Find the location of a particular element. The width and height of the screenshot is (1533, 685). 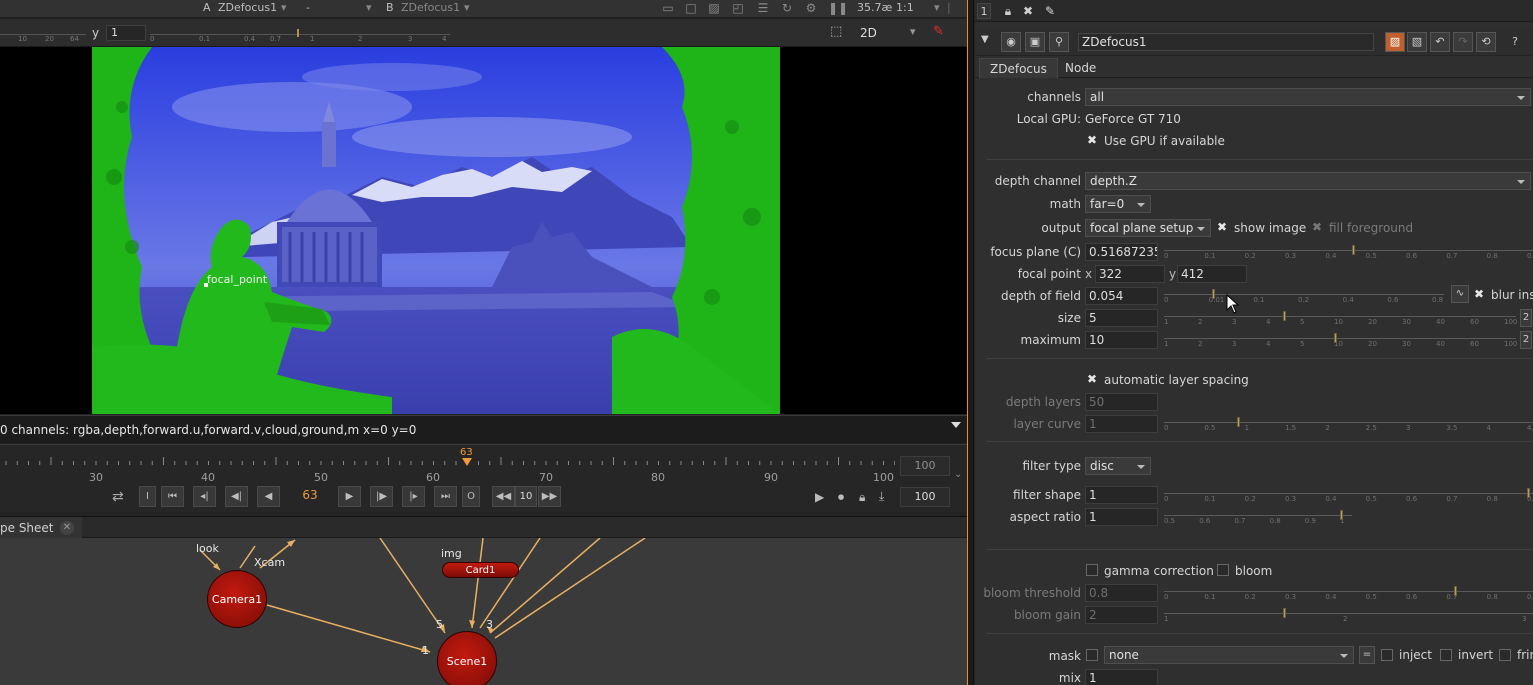

bloom-threshold-slider: 00.10.20.30.40.50.60.70.80.9 is located at coordinates (1348, 593).